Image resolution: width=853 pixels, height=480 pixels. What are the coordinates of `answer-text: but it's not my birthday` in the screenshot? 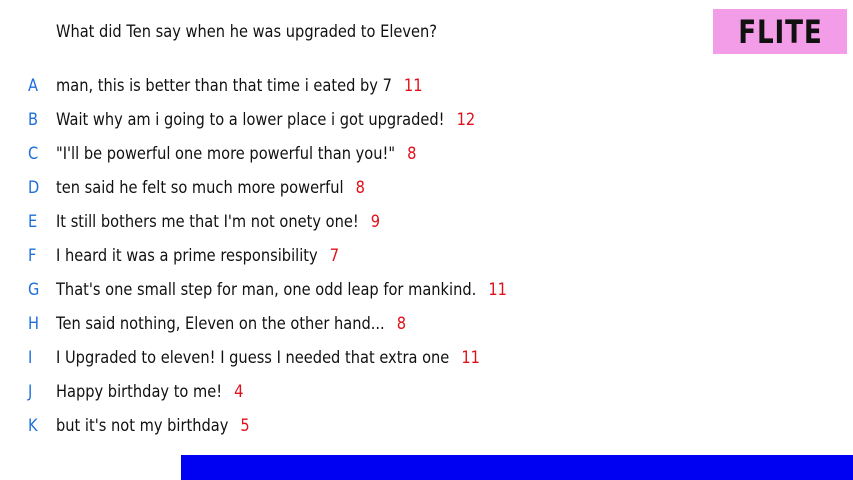 It's located at (142, 426).